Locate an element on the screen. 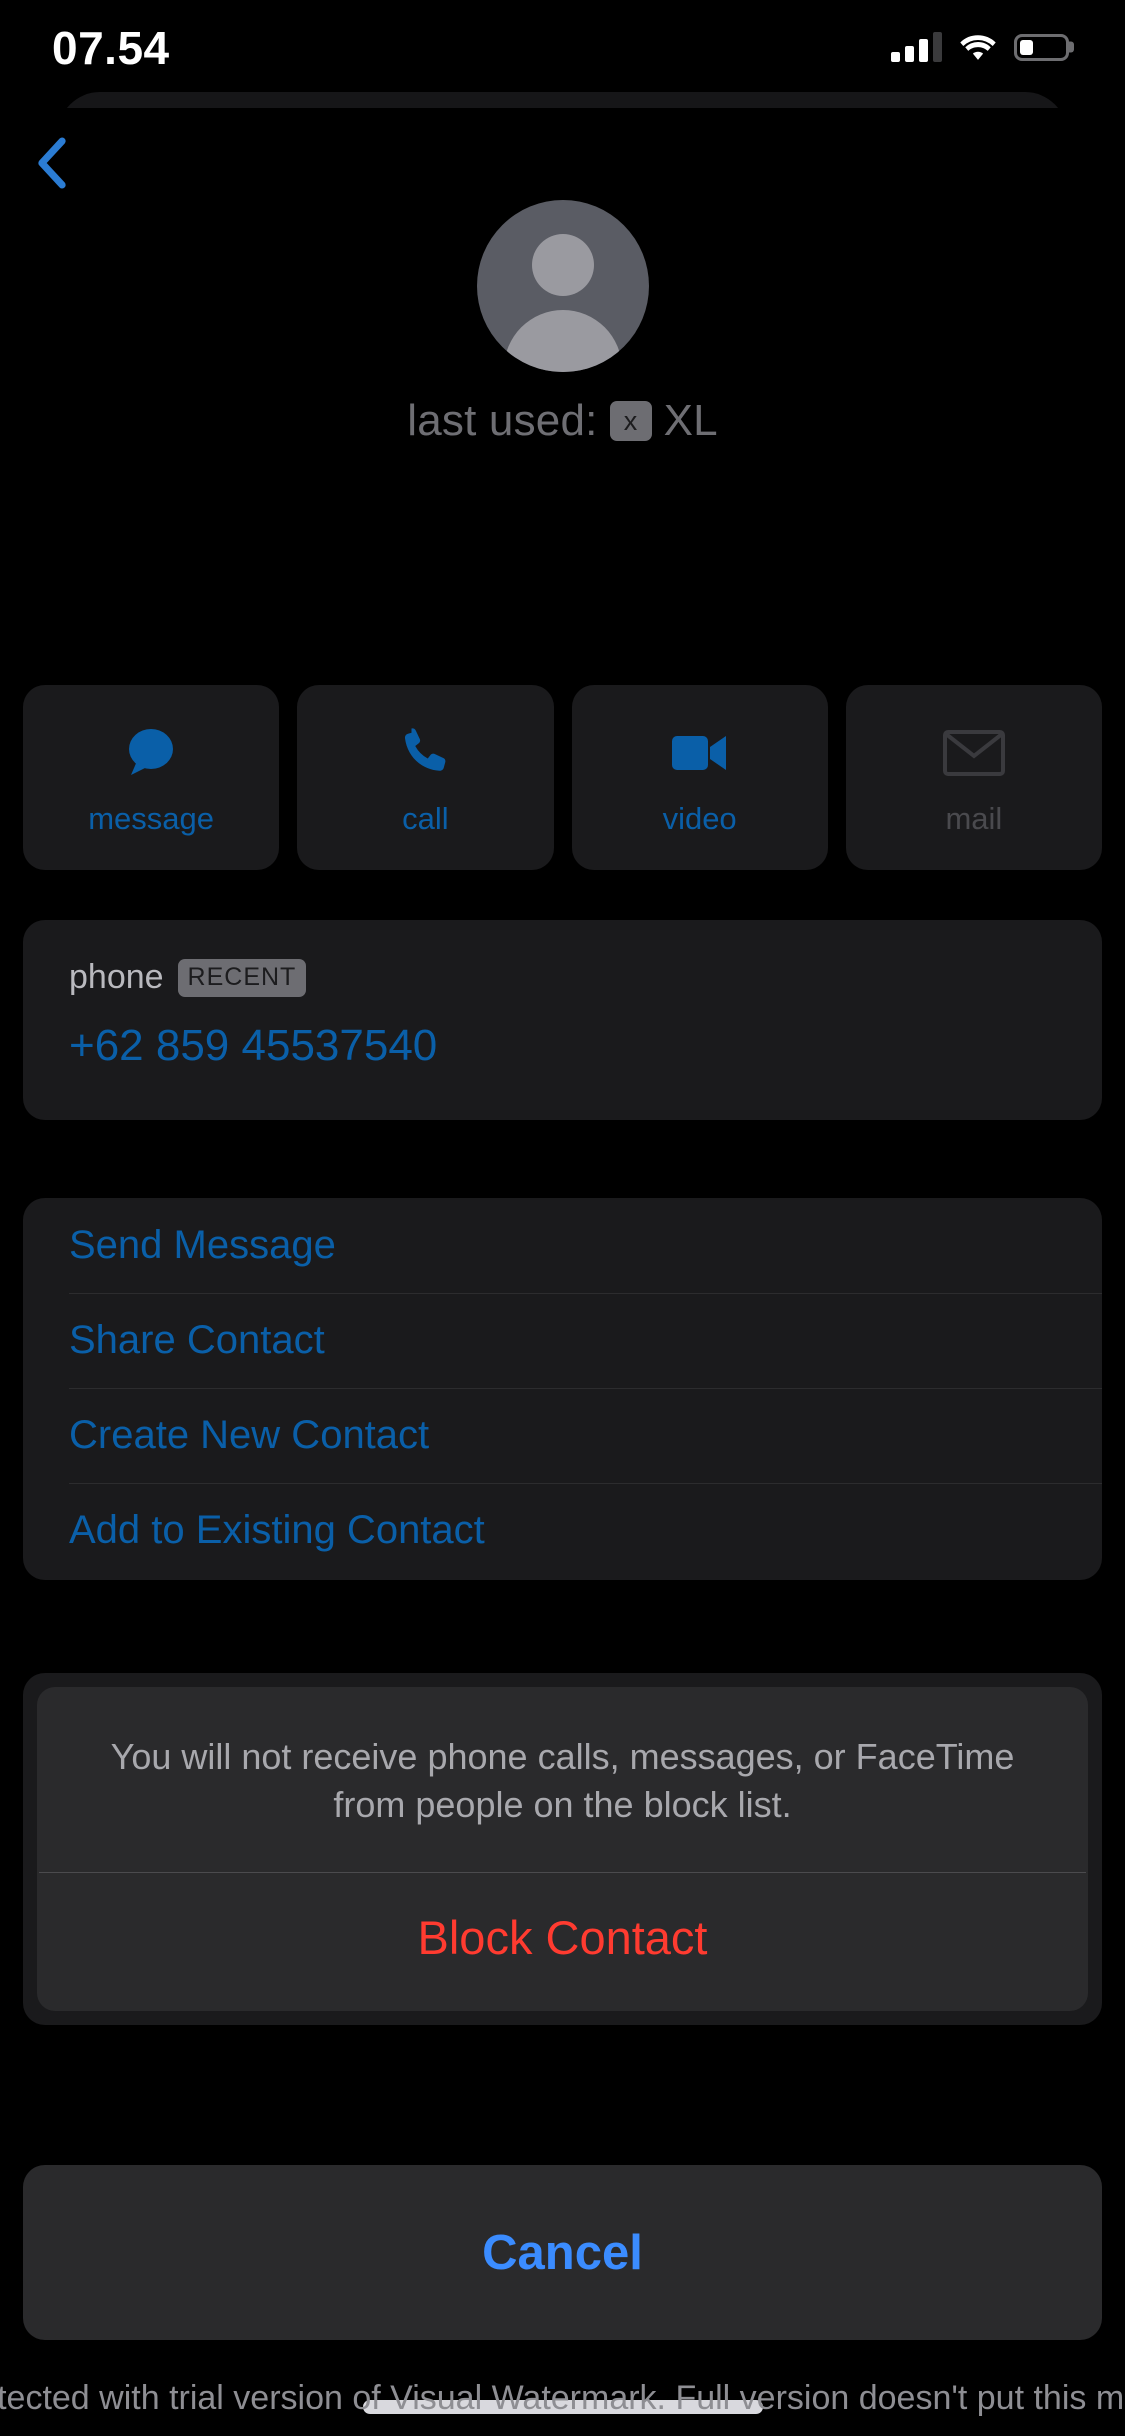  action-row-share-contact-label: Share Contact is located at coordinates (197, 1340).